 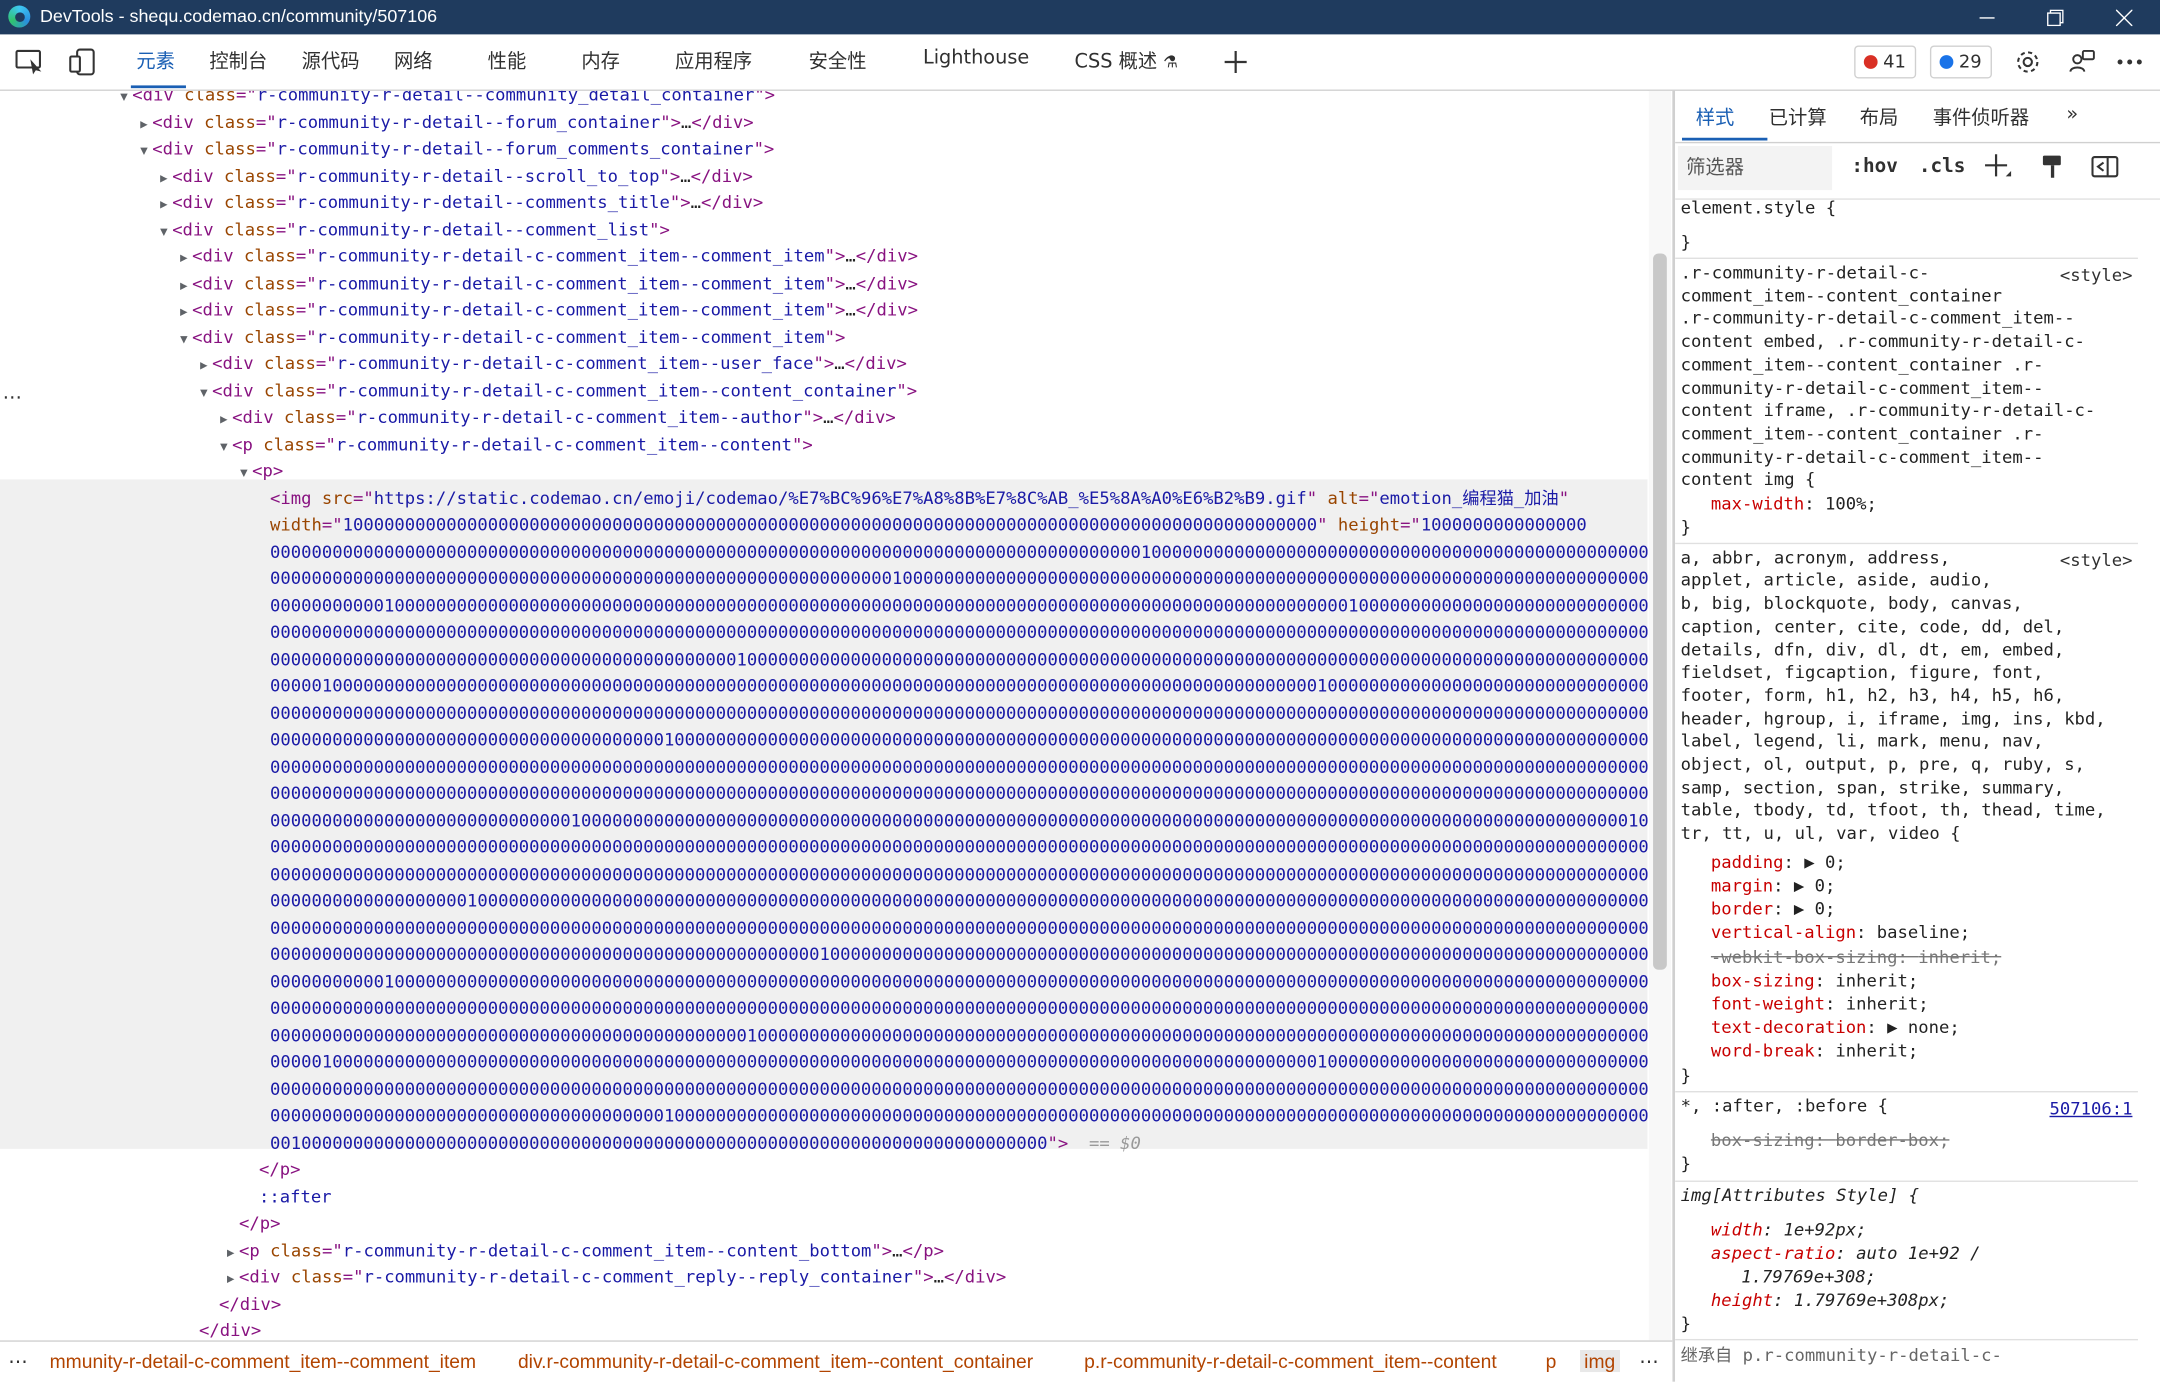 What do you see at coordinates (1789, 1027) in the screenshot?
I see `css-property: text-decoration` at bounding box center [1789, 1027].